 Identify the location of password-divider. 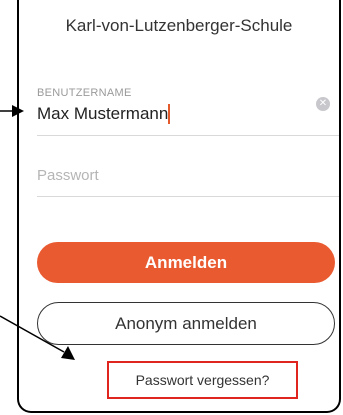
(188, 196).